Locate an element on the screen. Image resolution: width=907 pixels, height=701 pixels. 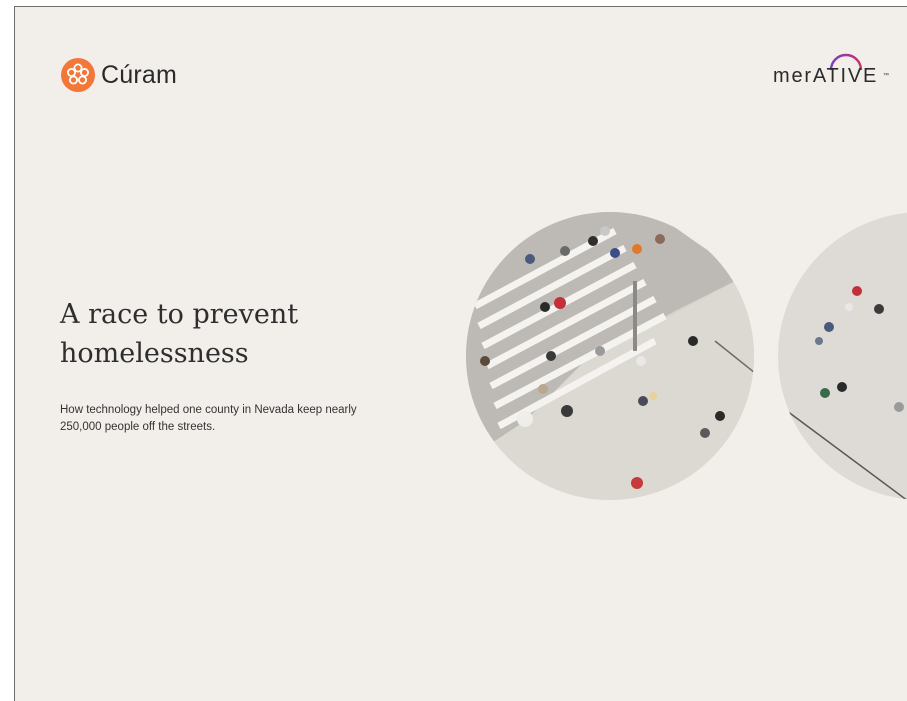
merative-trademark: ™ is located at coordinates (886, 76).